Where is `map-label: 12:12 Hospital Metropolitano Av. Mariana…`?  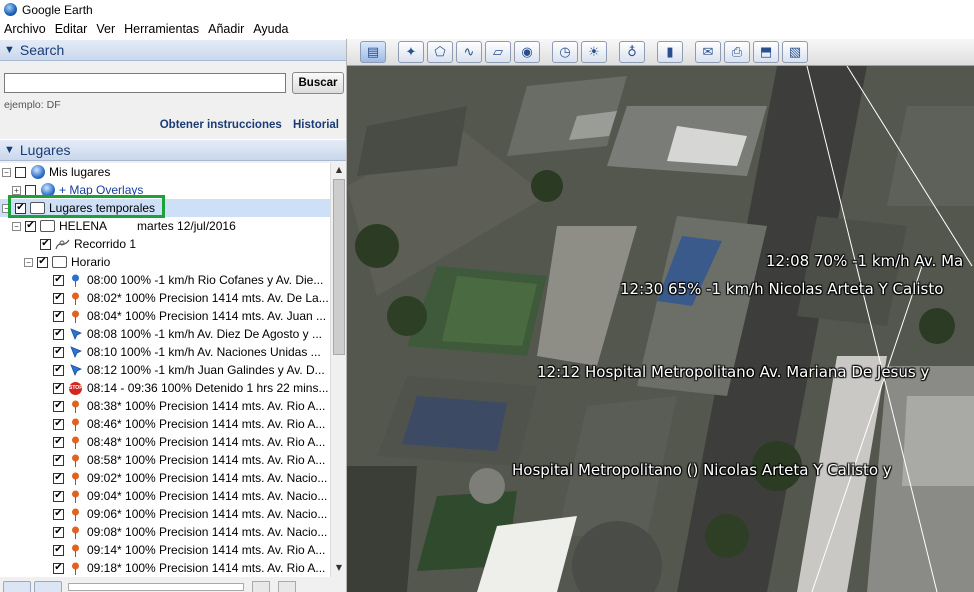
map-label: 12:12 Hospital Metropolitano Av. Mariana… is located at coordinates (733, 372).